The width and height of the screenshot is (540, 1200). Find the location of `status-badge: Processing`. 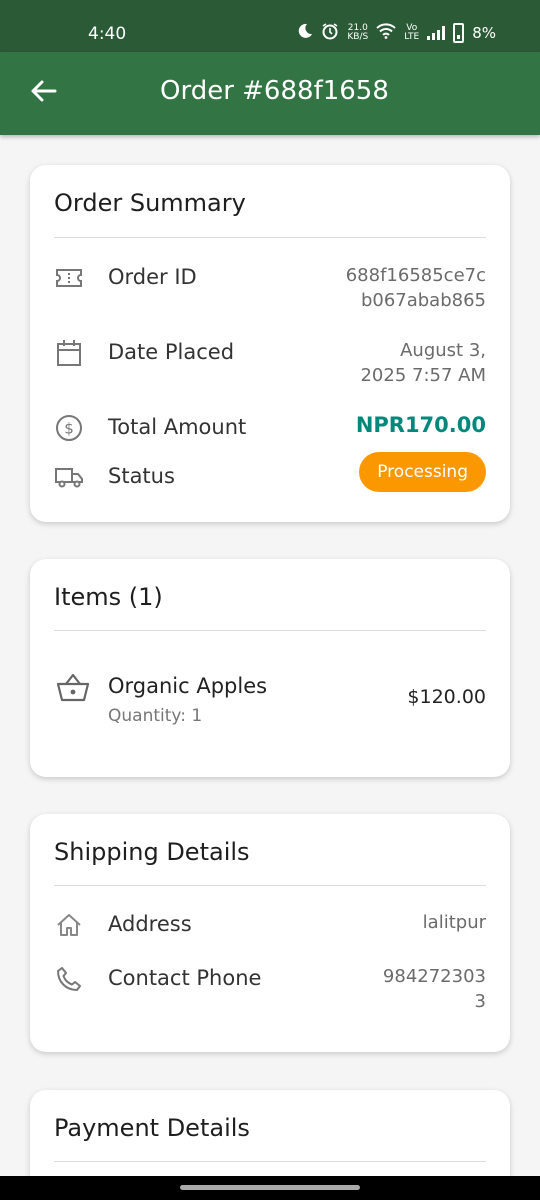

status-badge: Processing is located at coordinates (422, 472).